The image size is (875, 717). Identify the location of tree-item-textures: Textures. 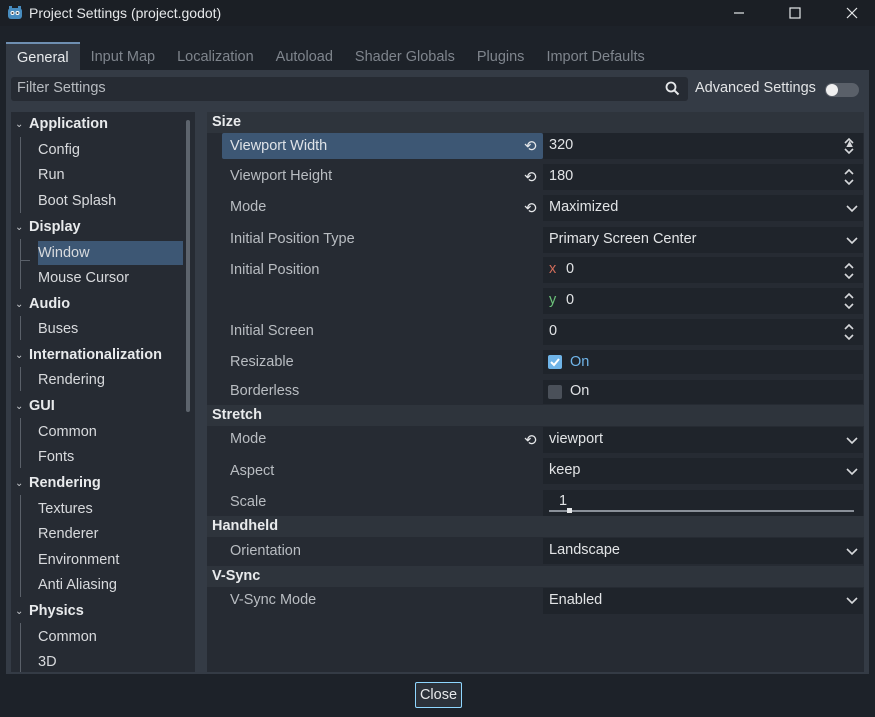
(97, 509).